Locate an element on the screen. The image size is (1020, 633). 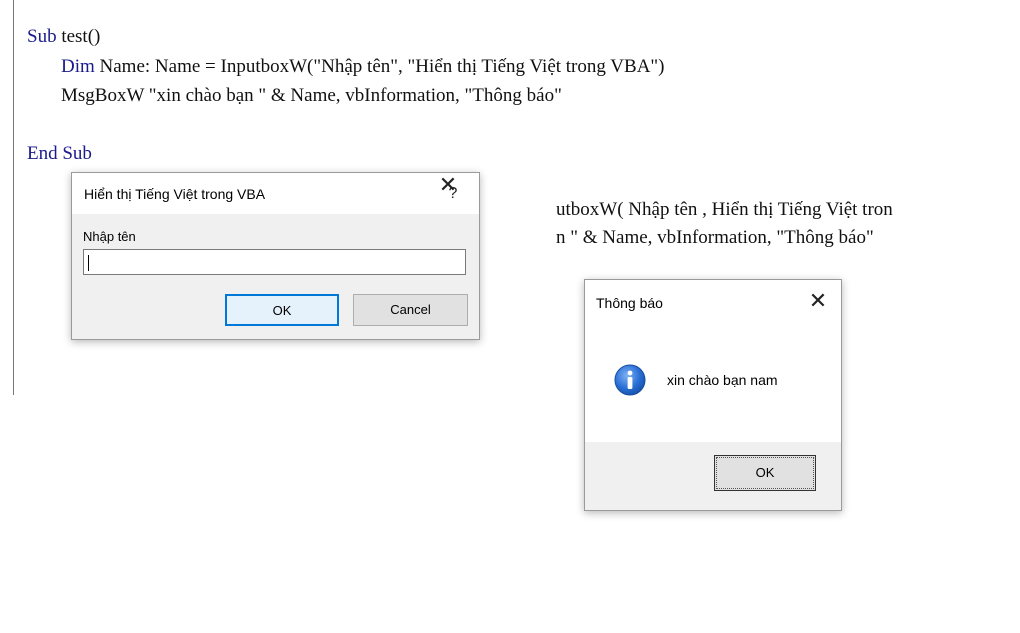
msgbox-message: xin chào bạn nam is located at coordinates (722, 380).